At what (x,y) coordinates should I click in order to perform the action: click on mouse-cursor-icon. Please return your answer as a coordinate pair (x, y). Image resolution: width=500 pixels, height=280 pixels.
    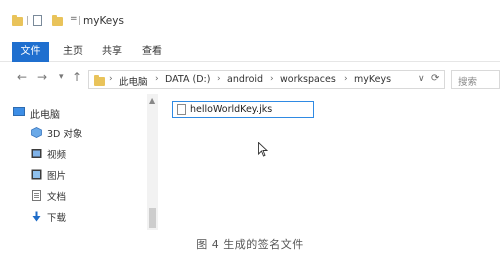
    Looking at the image, I should click on (263, 150).